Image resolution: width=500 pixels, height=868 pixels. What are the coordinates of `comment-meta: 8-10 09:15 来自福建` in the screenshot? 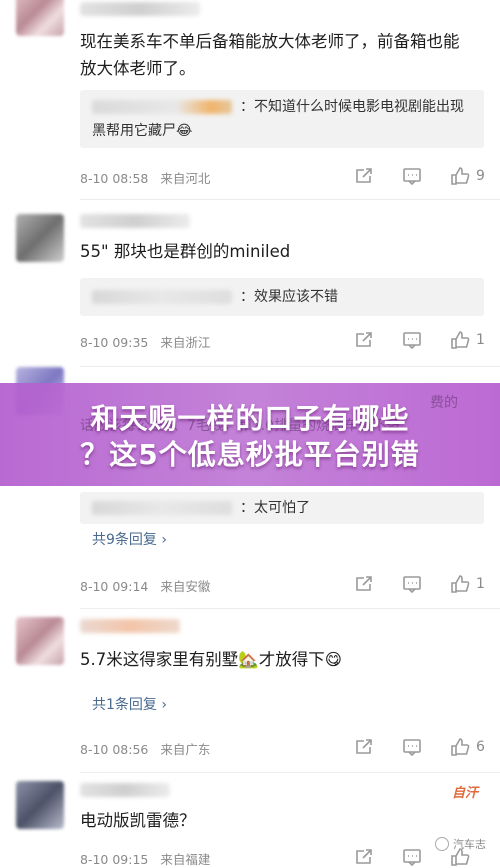 It's located at (145, 858).